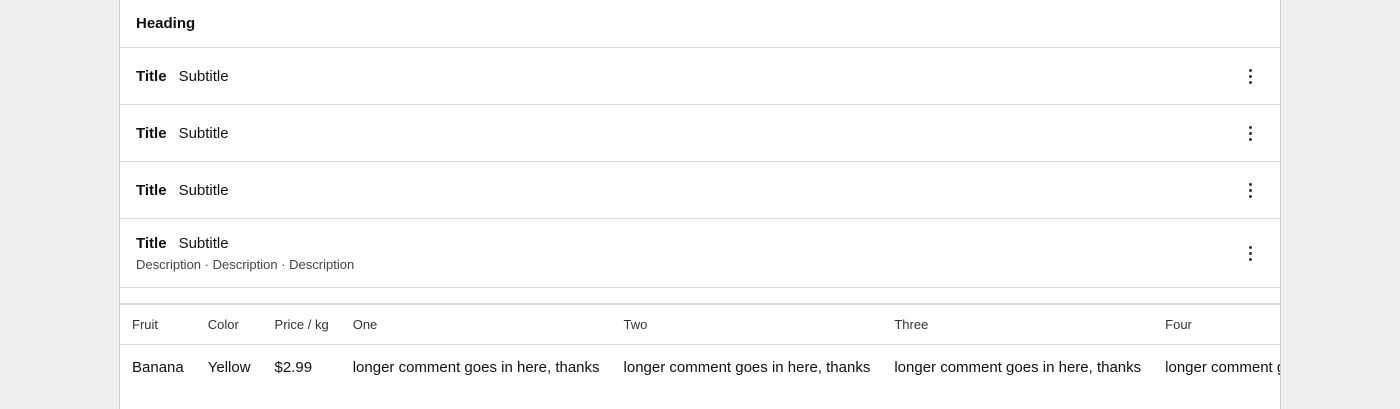 The image size is (1400, 409). Describe the element at coordinates (476, 324) in the screenshot. I see `column-header-one: One` at that location.